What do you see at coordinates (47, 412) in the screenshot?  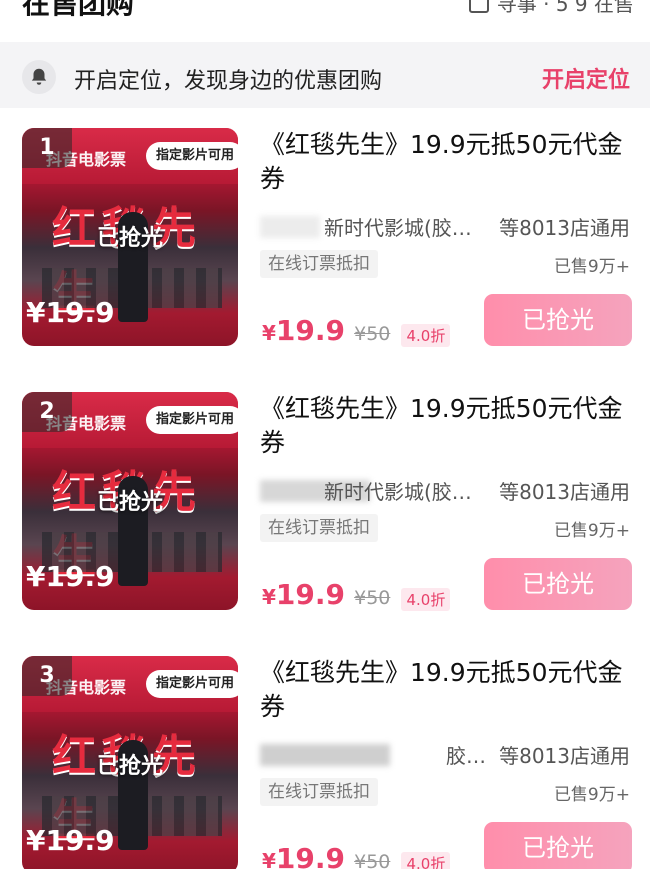 I see `rank-badge: 2` at bounding box center [47, 412].